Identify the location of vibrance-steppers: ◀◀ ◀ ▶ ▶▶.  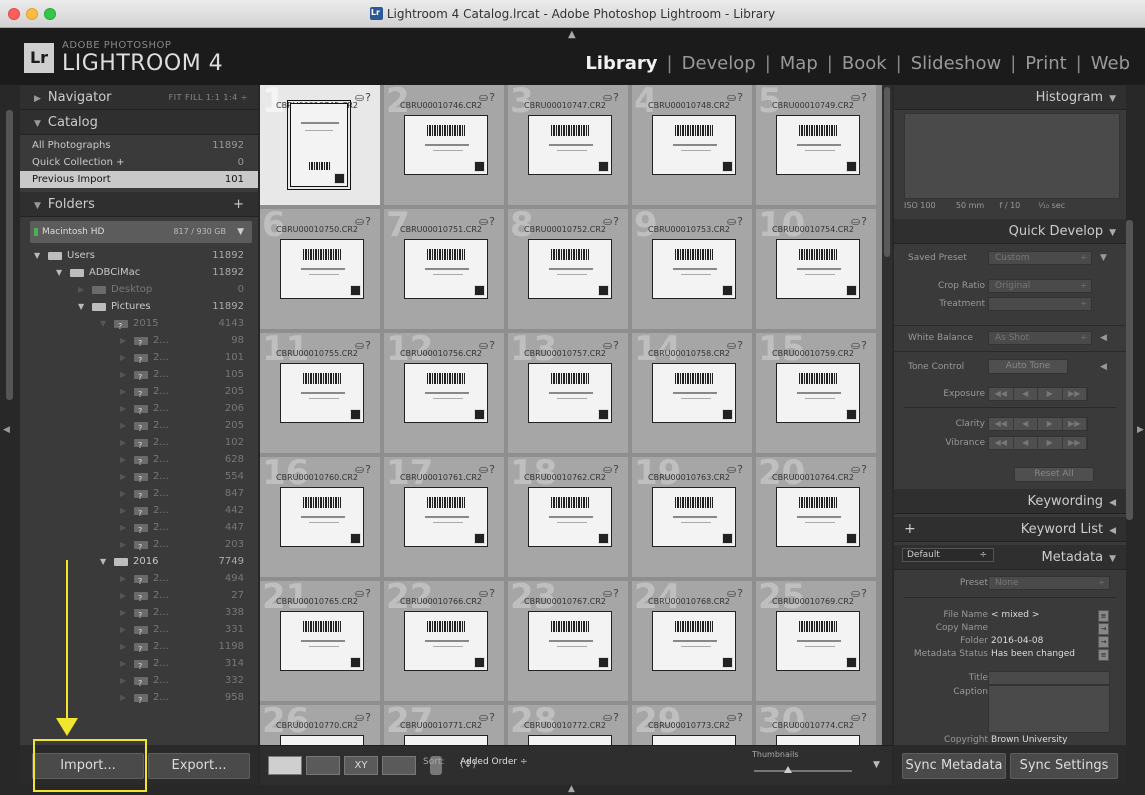
(1038, 443).